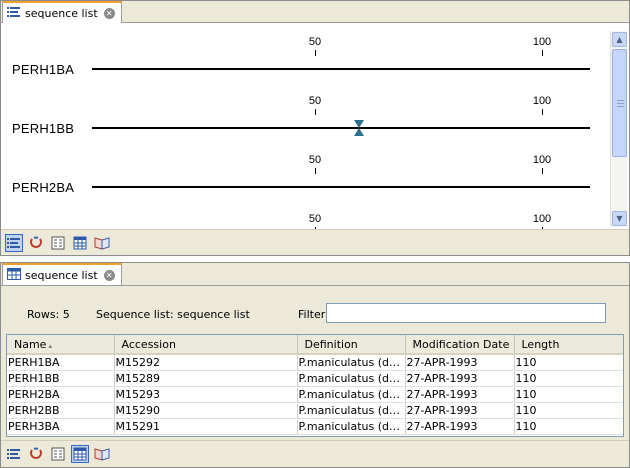 This screenshot has height=468, width=630. What do you see at coordinates (315, 242) in the screenshot?
I see `top-view-toolbar` at bounding box center [315, 242].